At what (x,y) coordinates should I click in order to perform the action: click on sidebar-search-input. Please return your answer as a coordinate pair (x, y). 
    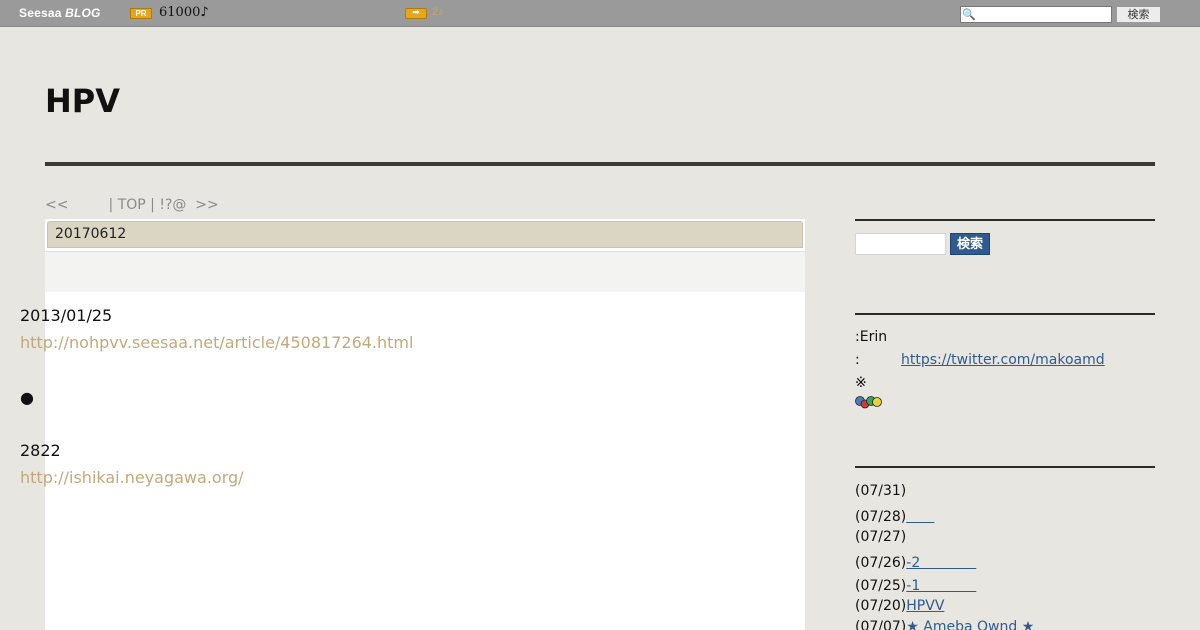
    Looking at the image, I should click on (900, 244).